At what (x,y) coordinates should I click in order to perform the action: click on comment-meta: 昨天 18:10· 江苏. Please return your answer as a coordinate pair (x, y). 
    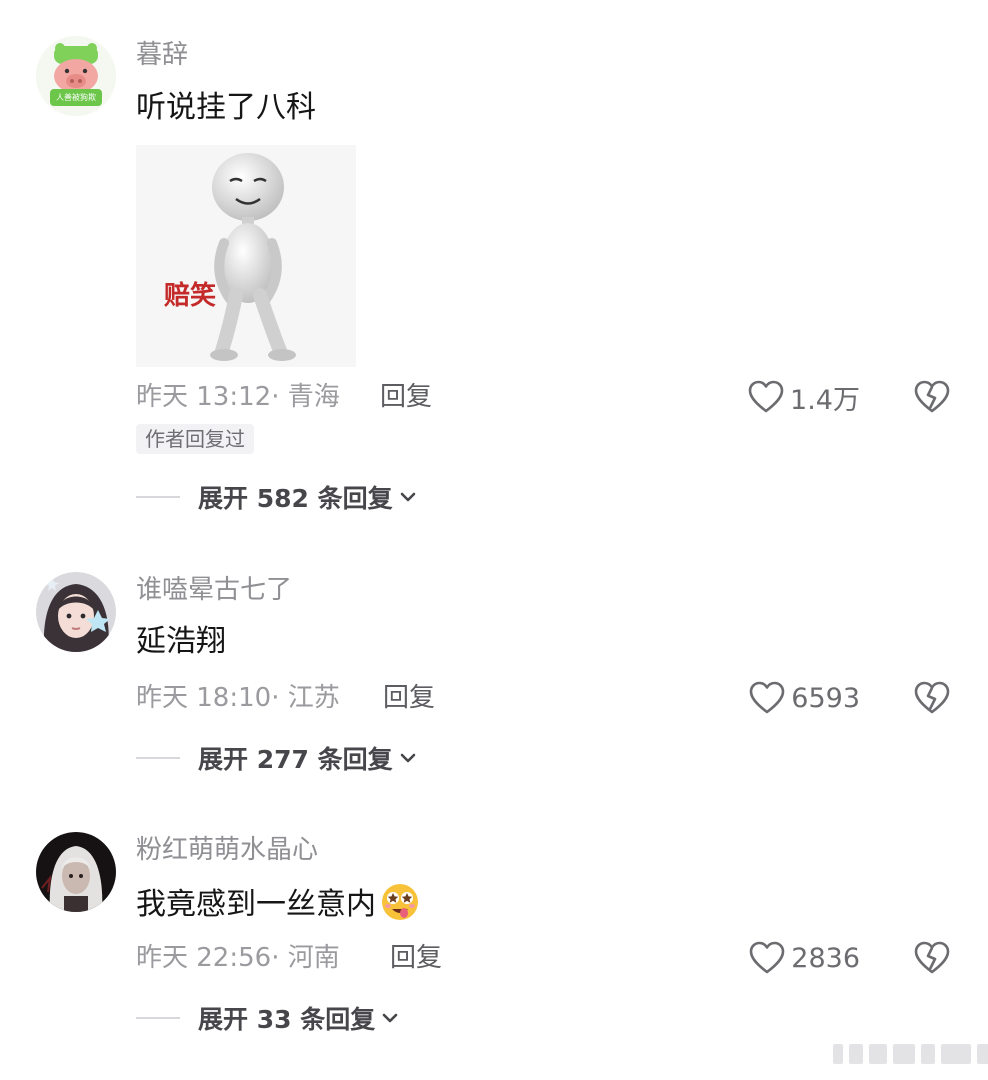
    Looking at the image, I should click on (238, 698).